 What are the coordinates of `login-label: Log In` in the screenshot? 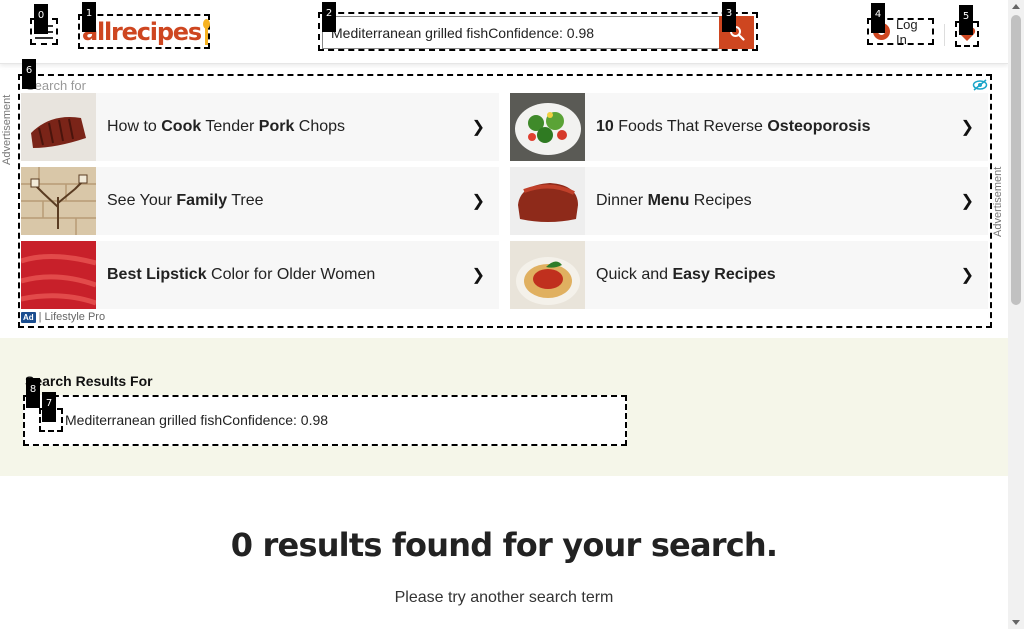 It's located at (906, 31).